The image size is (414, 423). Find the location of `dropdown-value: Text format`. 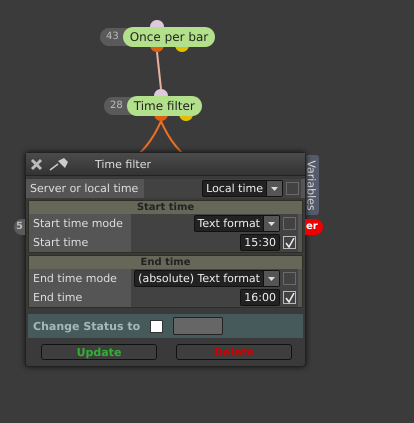

dropdown-value: Text format is located at coordinates (228, 223).